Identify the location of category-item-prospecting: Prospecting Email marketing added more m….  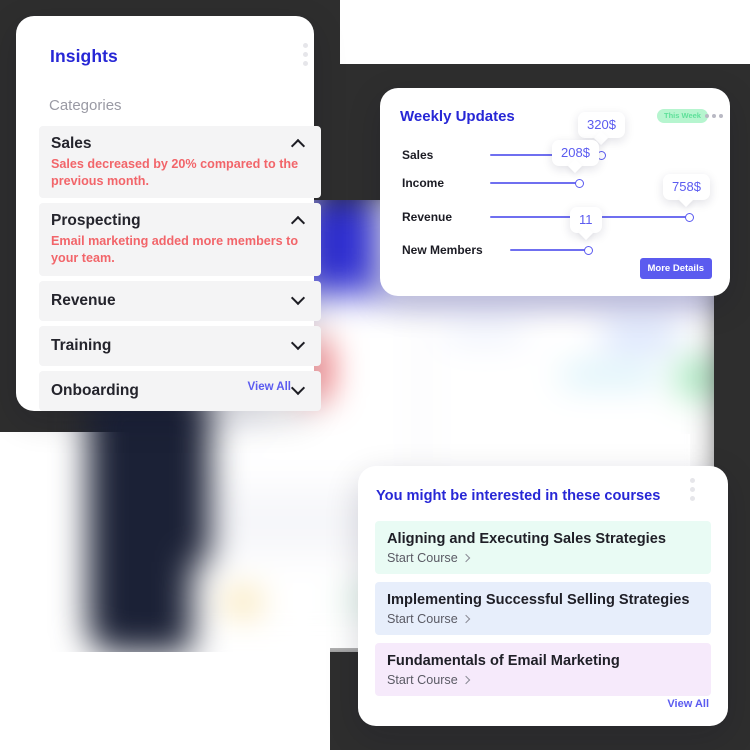
(180, 239).